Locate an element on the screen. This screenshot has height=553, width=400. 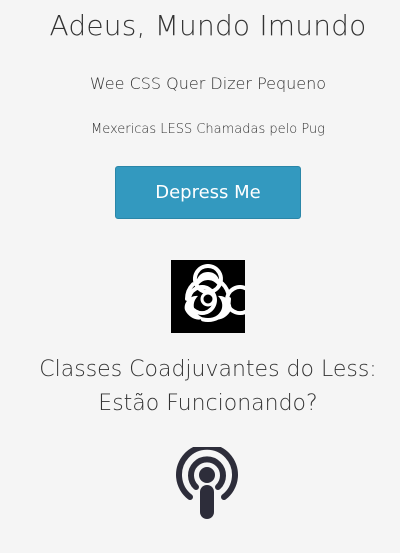
small-text: Mexericas LESS Chamadas pelo Pug is located at coordinates (208, 129).